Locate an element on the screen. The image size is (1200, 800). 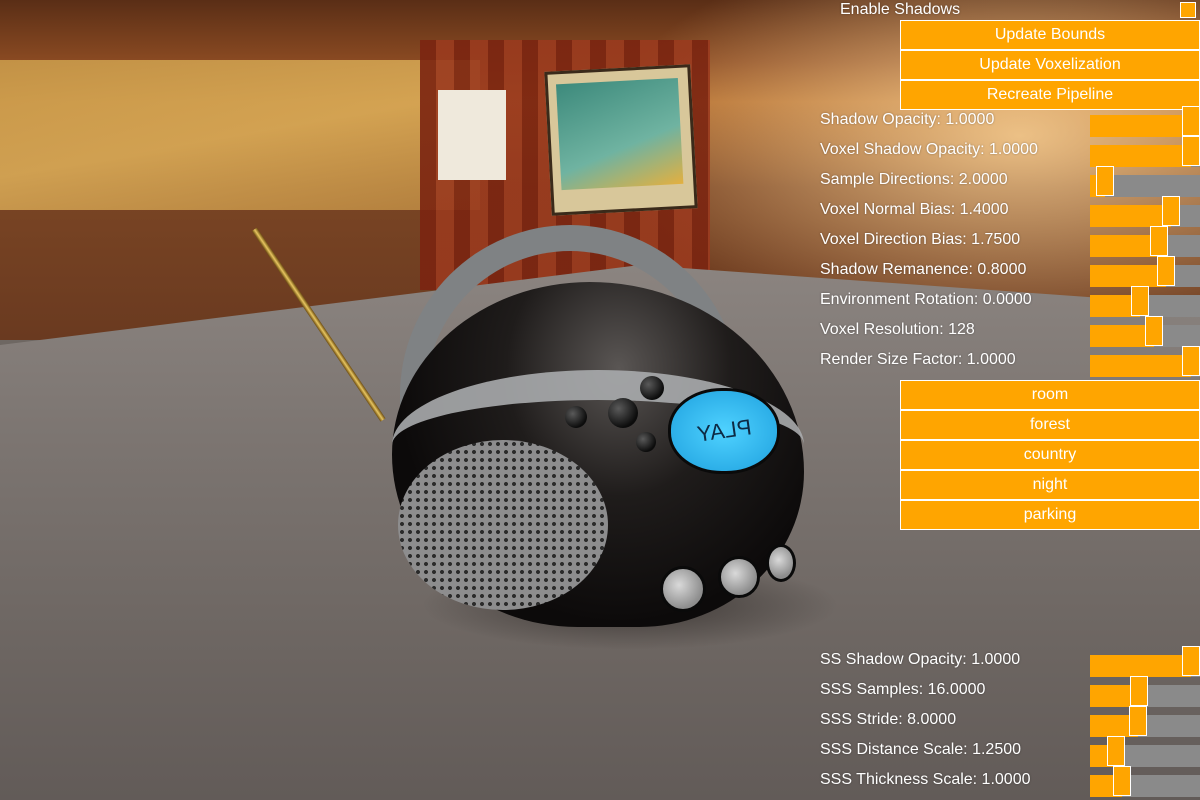
update-bounds-button: Update Bounds is located at coordinates (1050, 35).